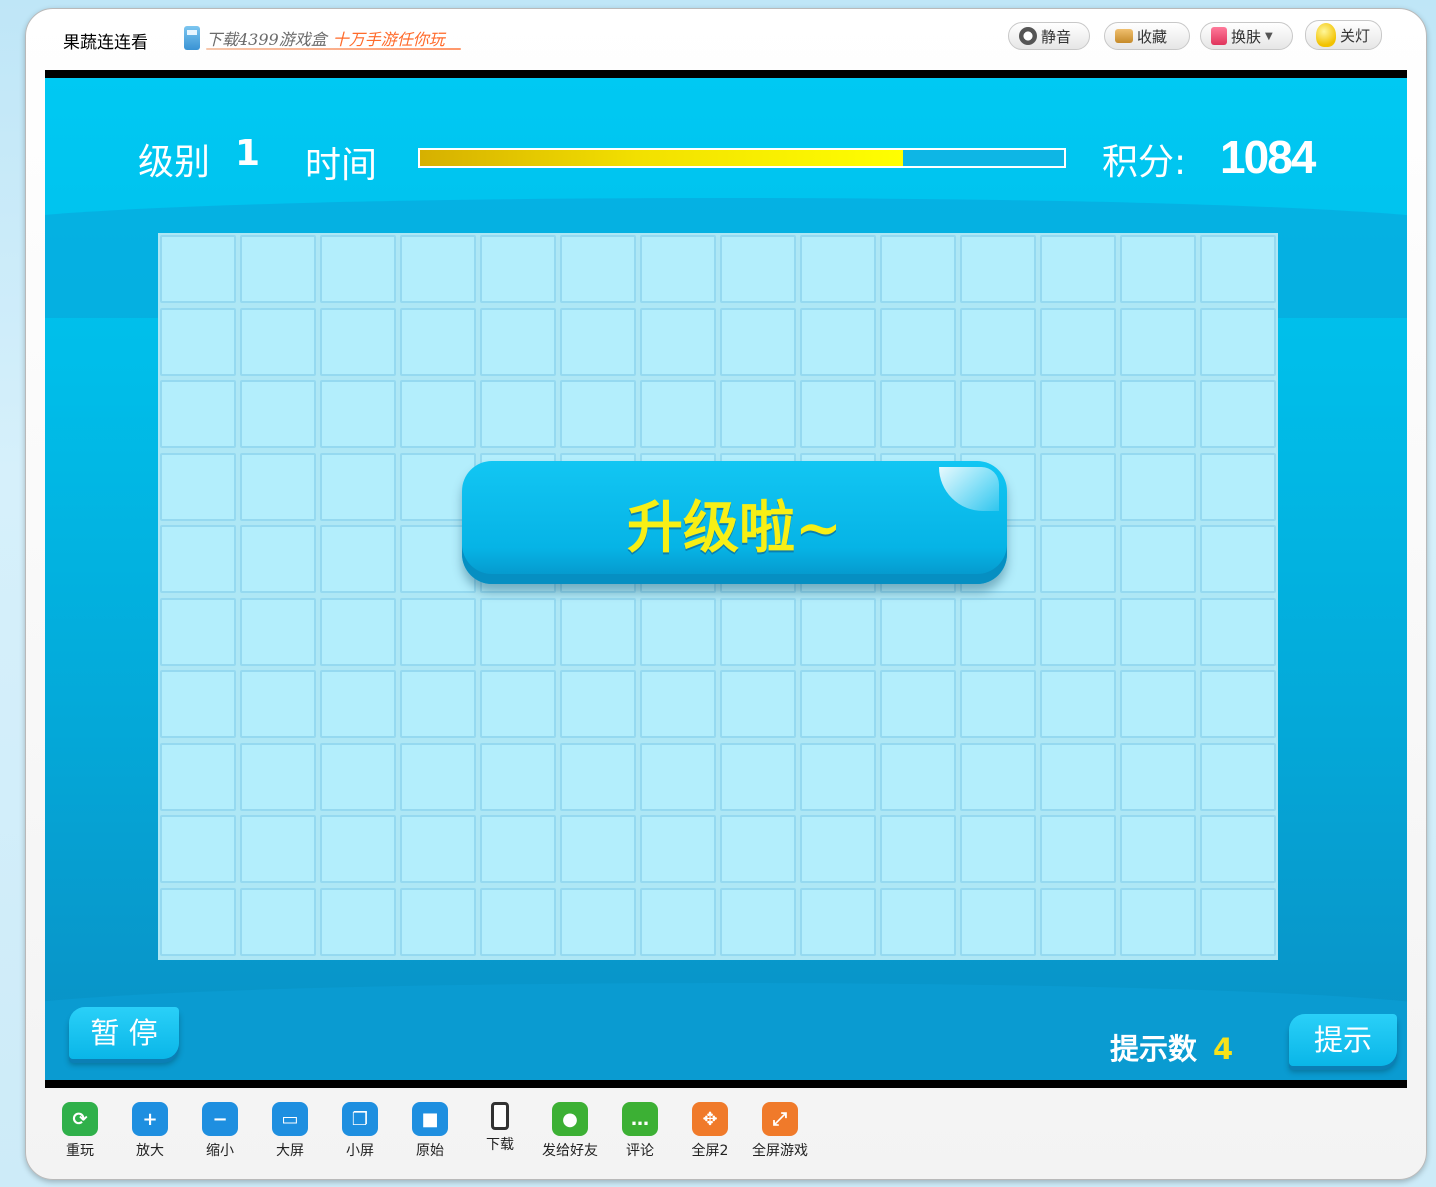 The image size is (1436, 1187). I want to click on hint-button: 提示, so click(1343, 1040).